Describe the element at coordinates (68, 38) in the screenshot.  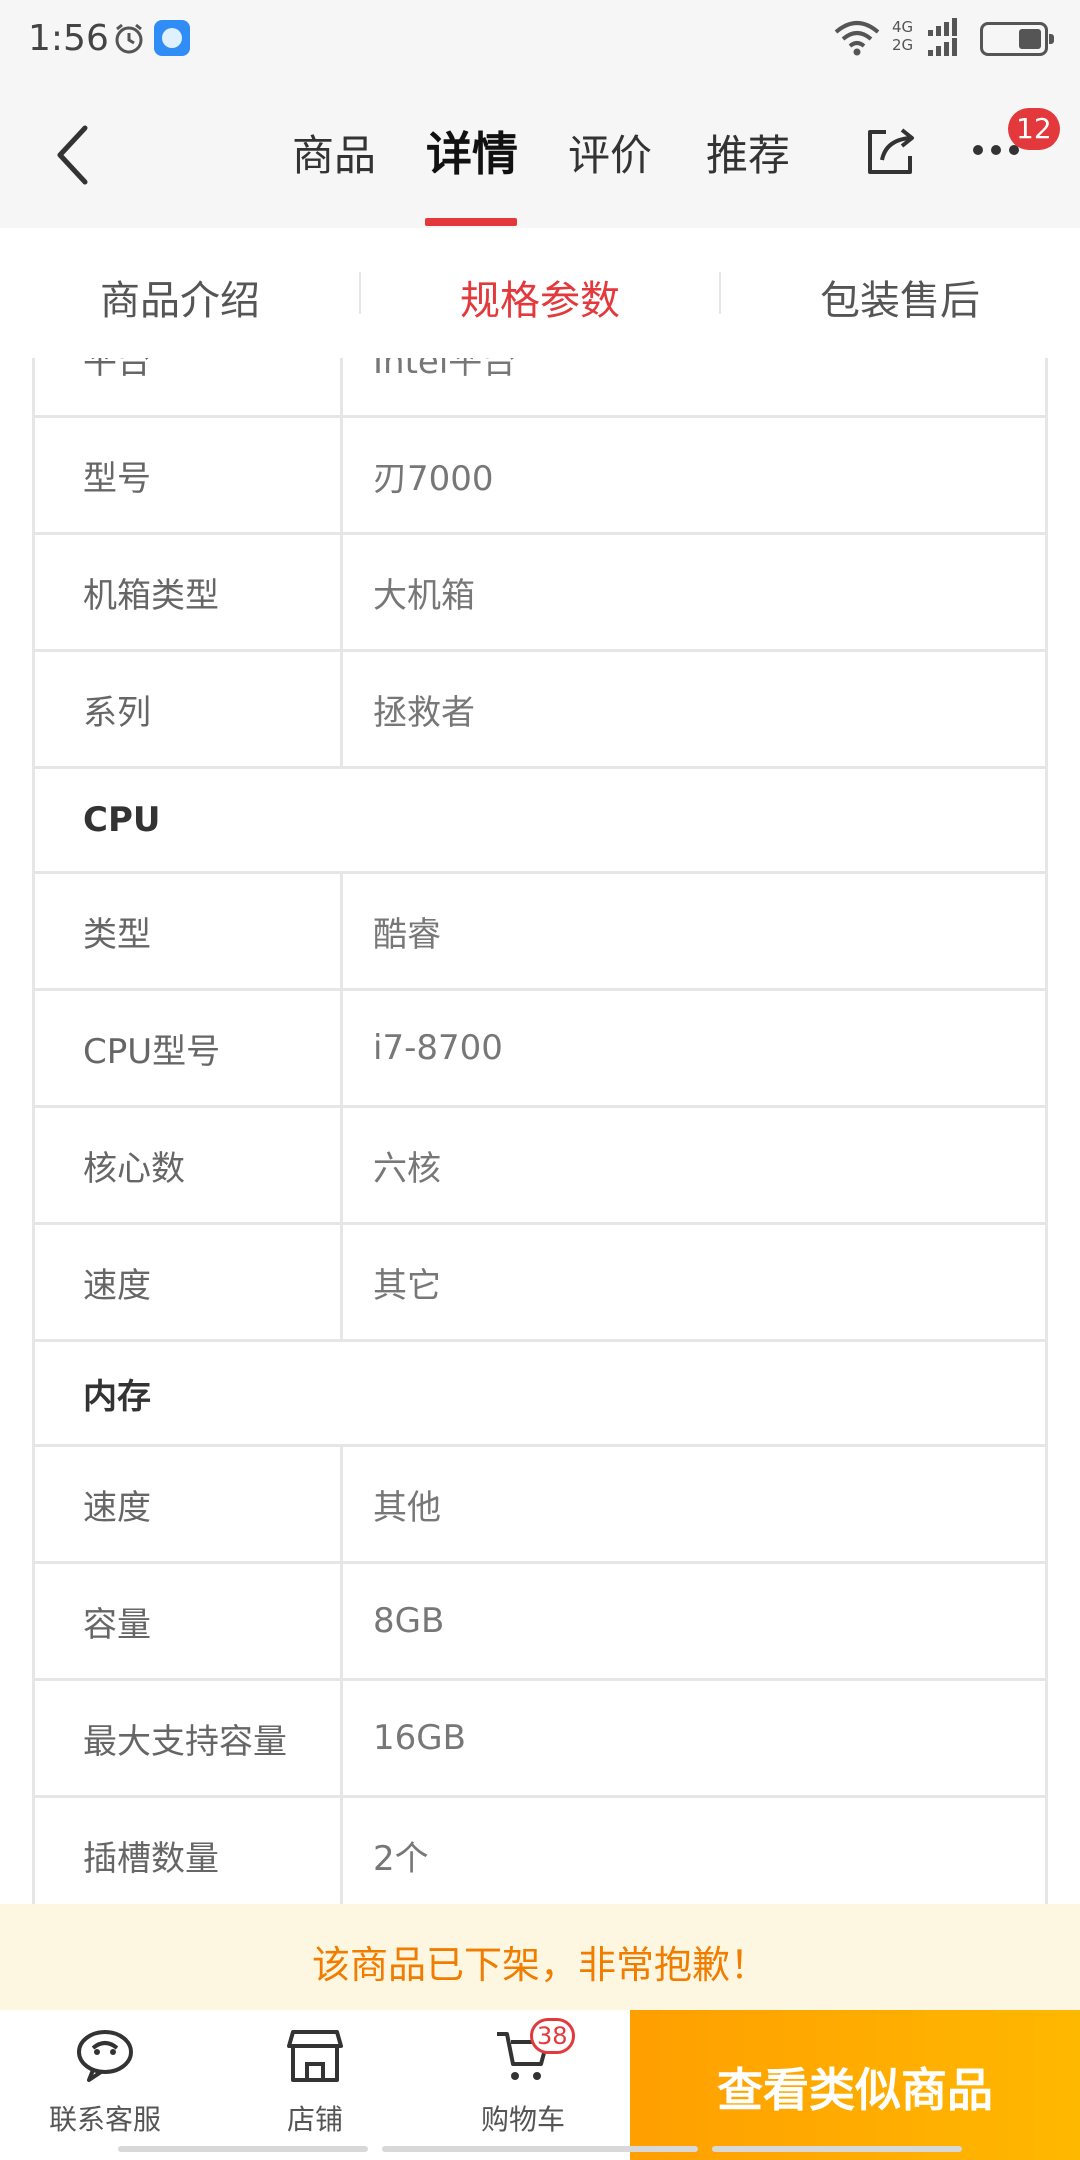
I see `status-time: 1:56` at that location.